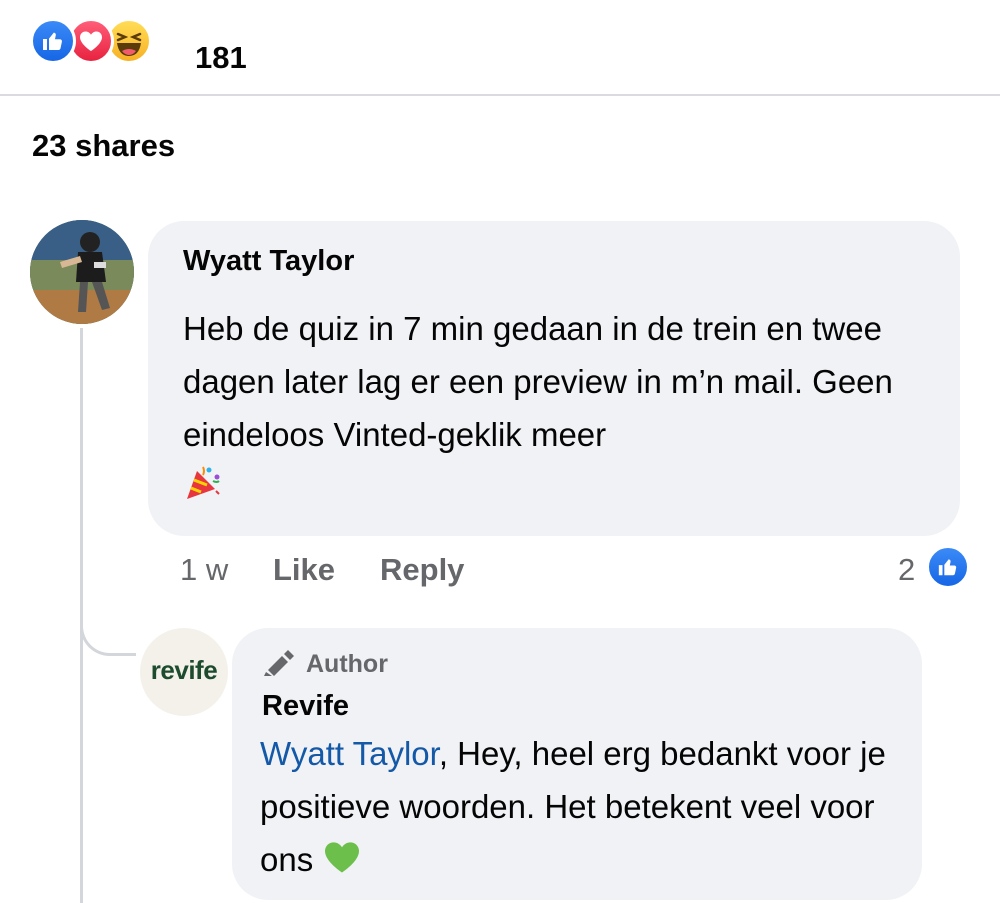 The width and height of the screenshot is (1000, 903). What do you see at coordinates (204, 570) in the screenshot?
I see `comment-timestamp: 1 w` at bounding box center [204, 570].